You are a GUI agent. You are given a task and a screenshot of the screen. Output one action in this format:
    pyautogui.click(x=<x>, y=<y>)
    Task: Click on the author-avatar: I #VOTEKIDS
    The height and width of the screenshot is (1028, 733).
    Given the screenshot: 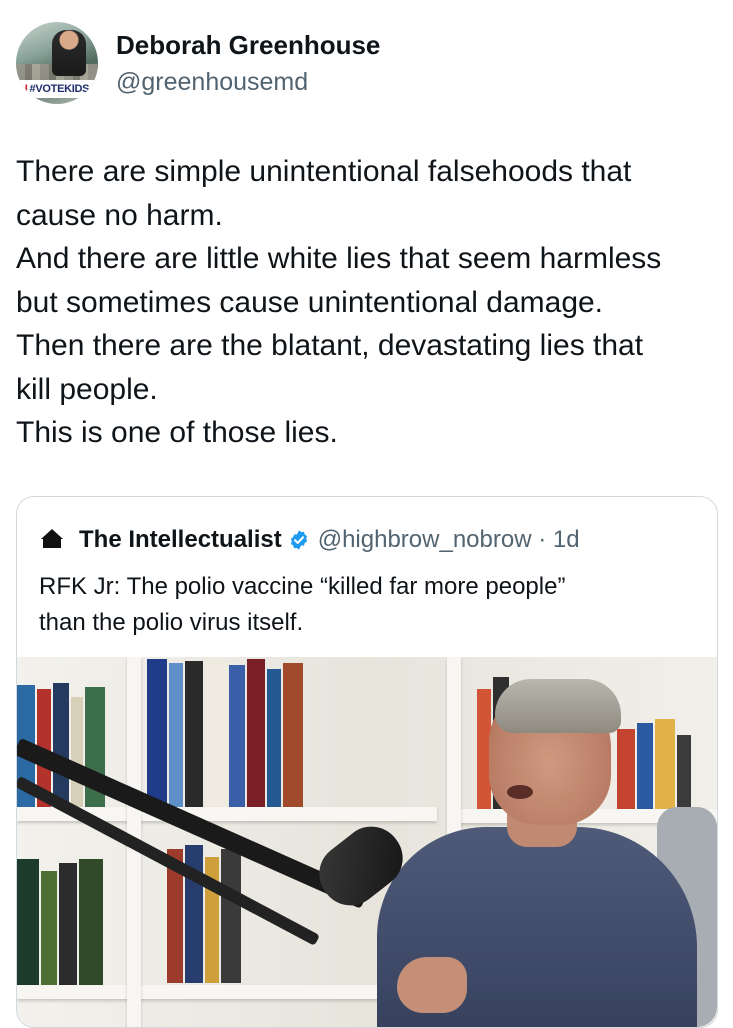 What is the action you would take?
    pyautogui.click(x=57, y=63)
    